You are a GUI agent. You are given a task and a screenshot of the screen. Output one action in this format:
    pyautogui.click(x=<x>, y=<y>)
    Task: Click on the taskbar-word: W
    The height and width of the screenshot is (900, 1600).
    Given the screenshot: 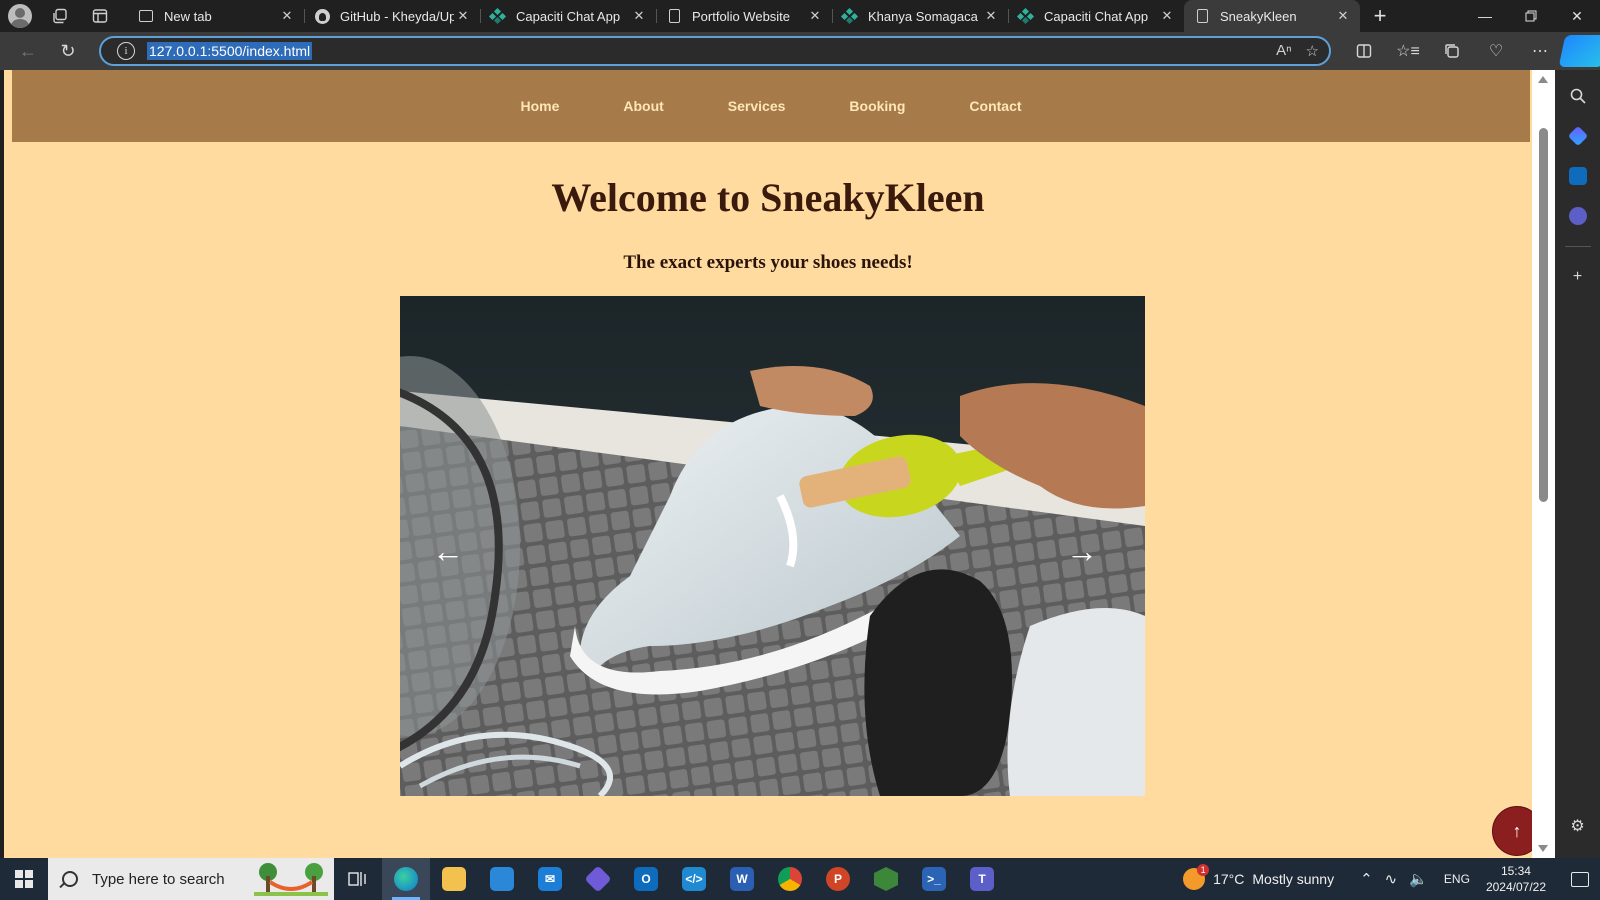 What is the action you would take?
    pyautogui.click(x=742, y=879)
    